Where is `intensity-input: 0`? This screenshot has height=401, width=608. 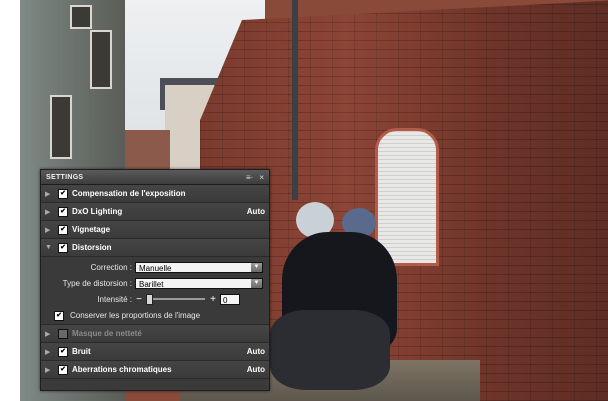 intensity-input: 0 is located at coordinates (230, 299).